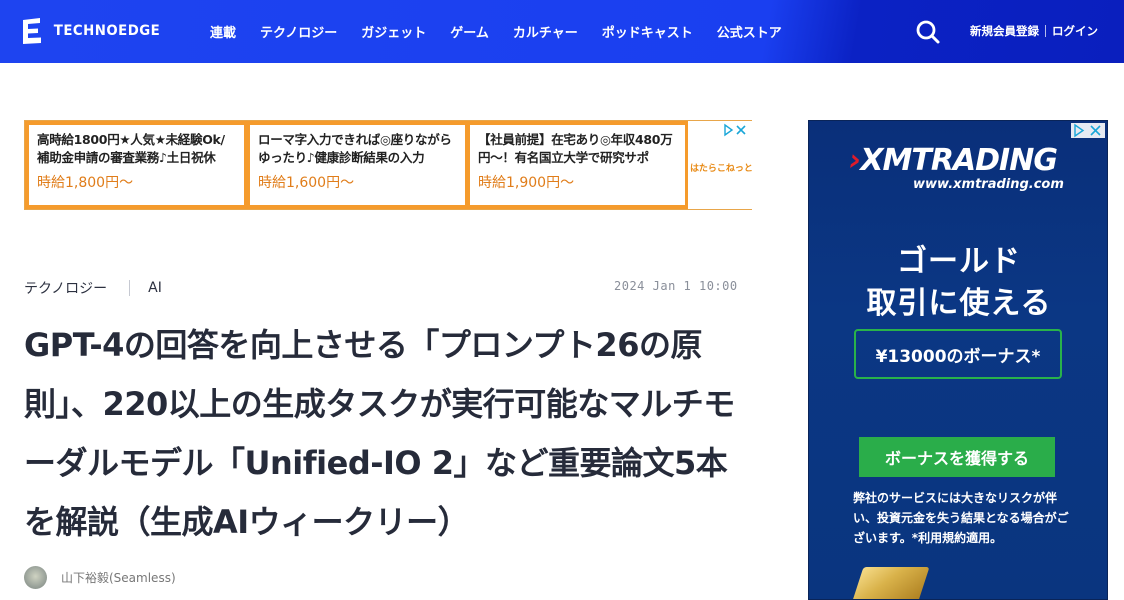  Describe the element at coordinates (130, 288) in the screenshot. I see `category-divider` at that location.